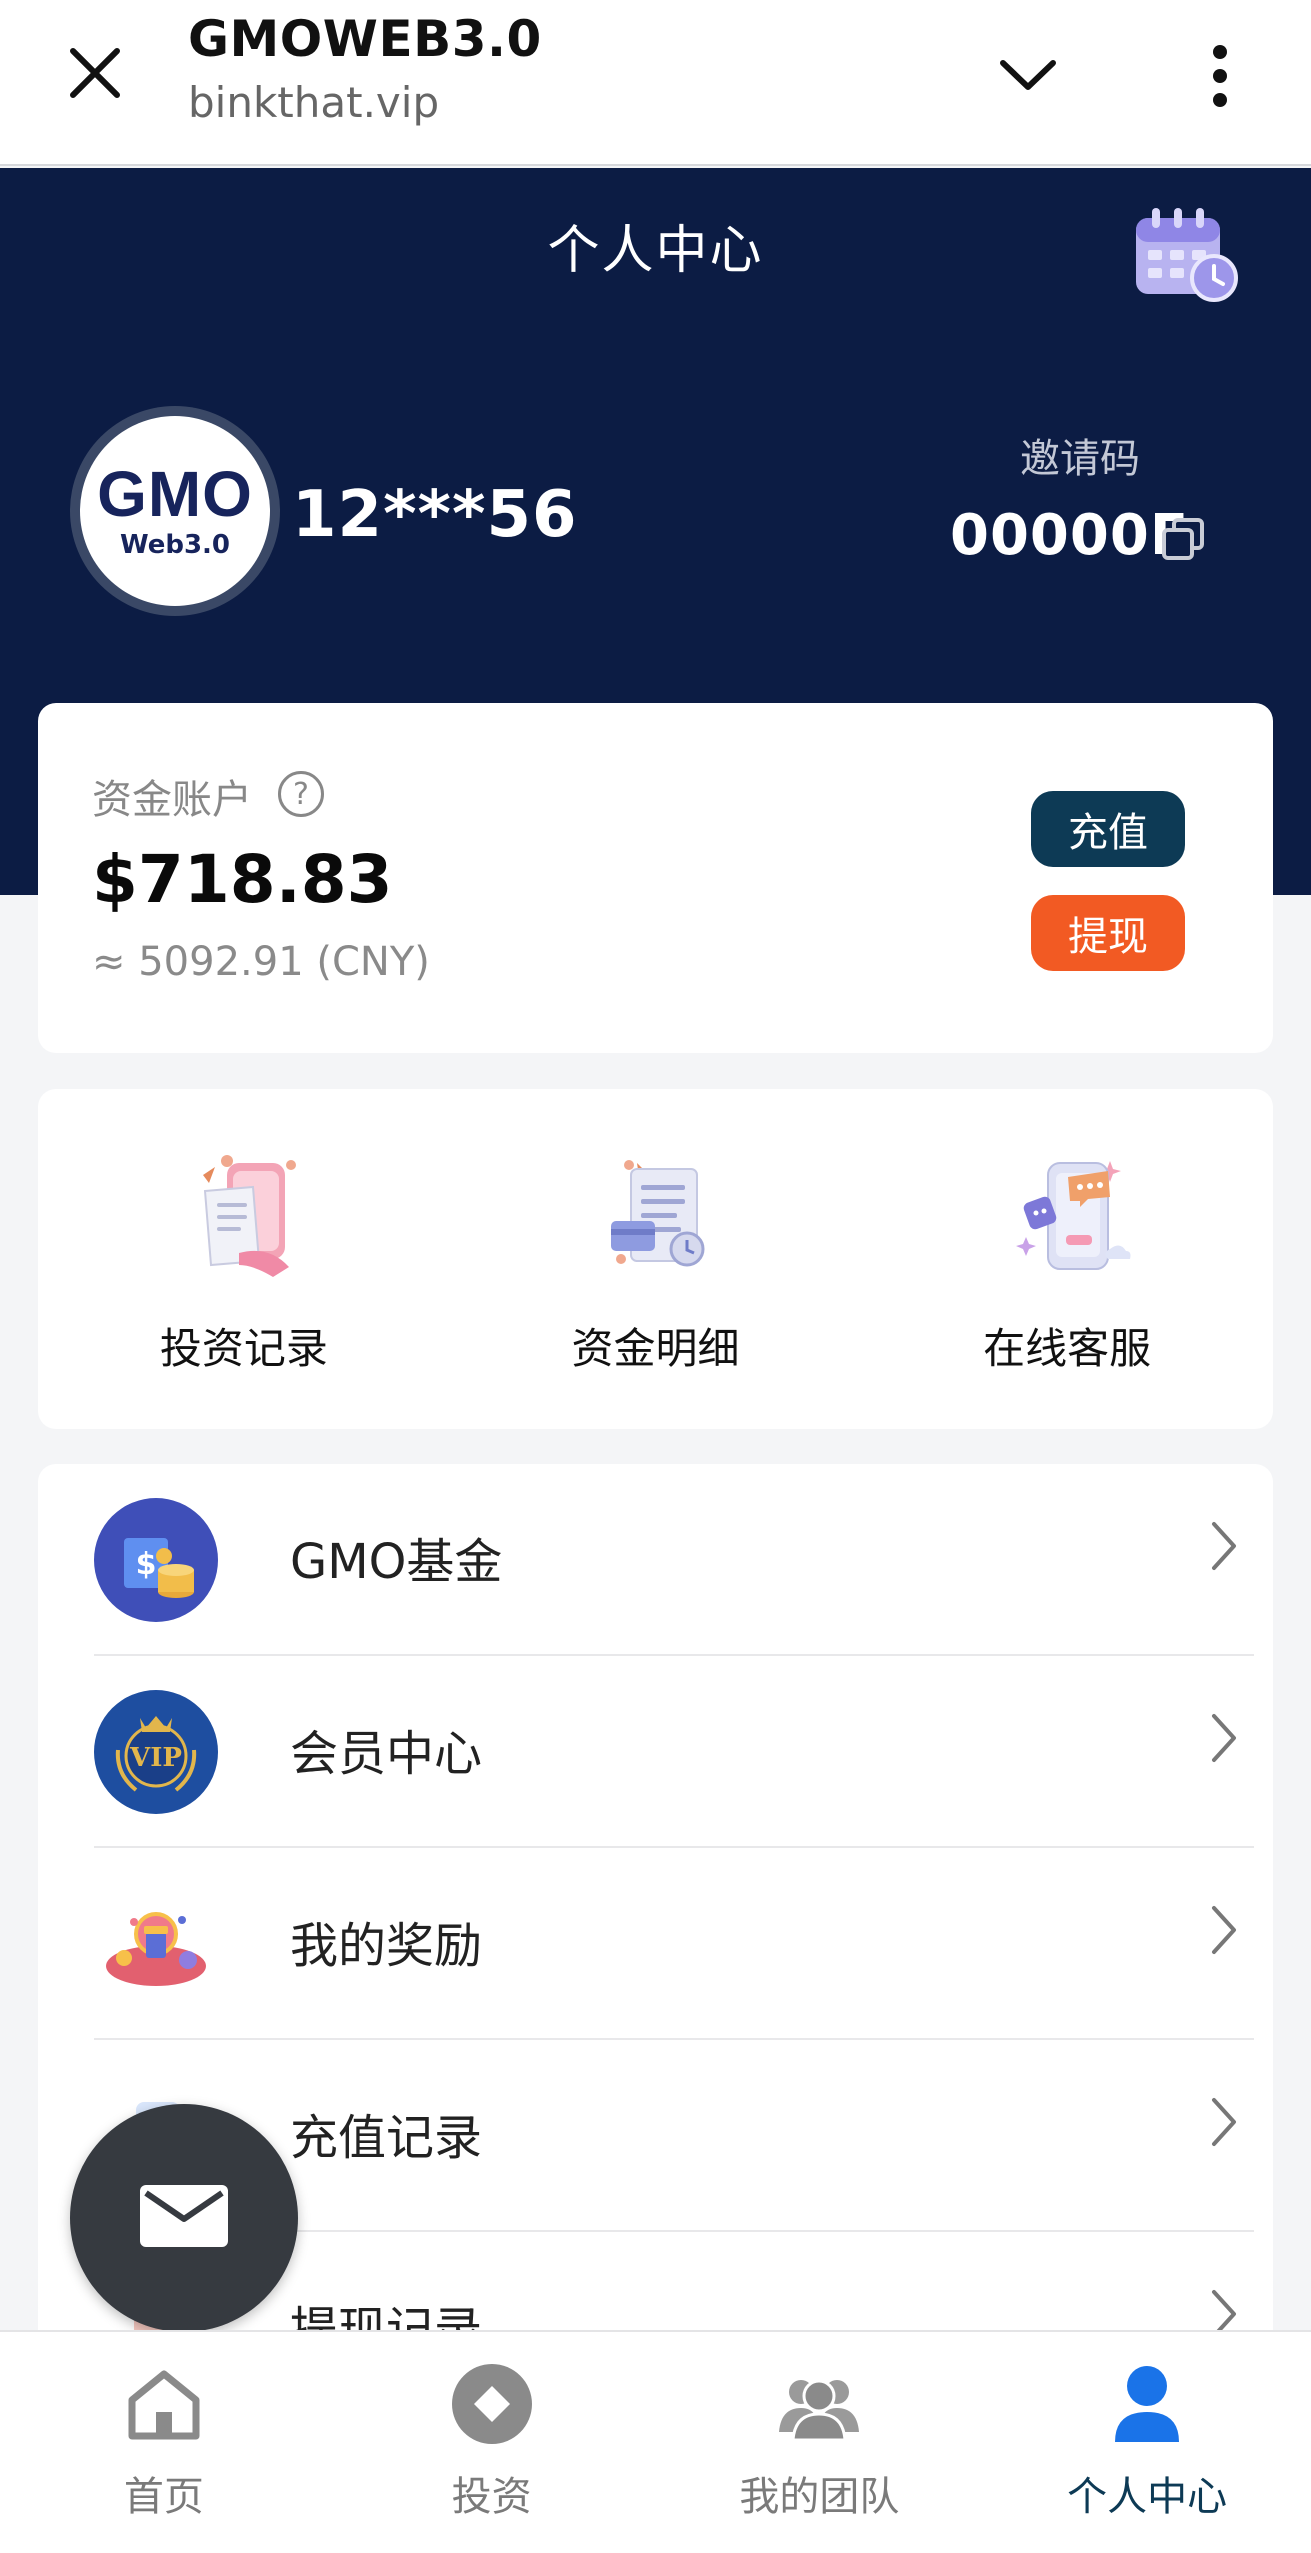 This screenshot has height=2553, width=1311. What do you see at coordinates (155, 1758) in the screenshot?
I see `svg-text: VIP` at bounding box center [155, 1758].